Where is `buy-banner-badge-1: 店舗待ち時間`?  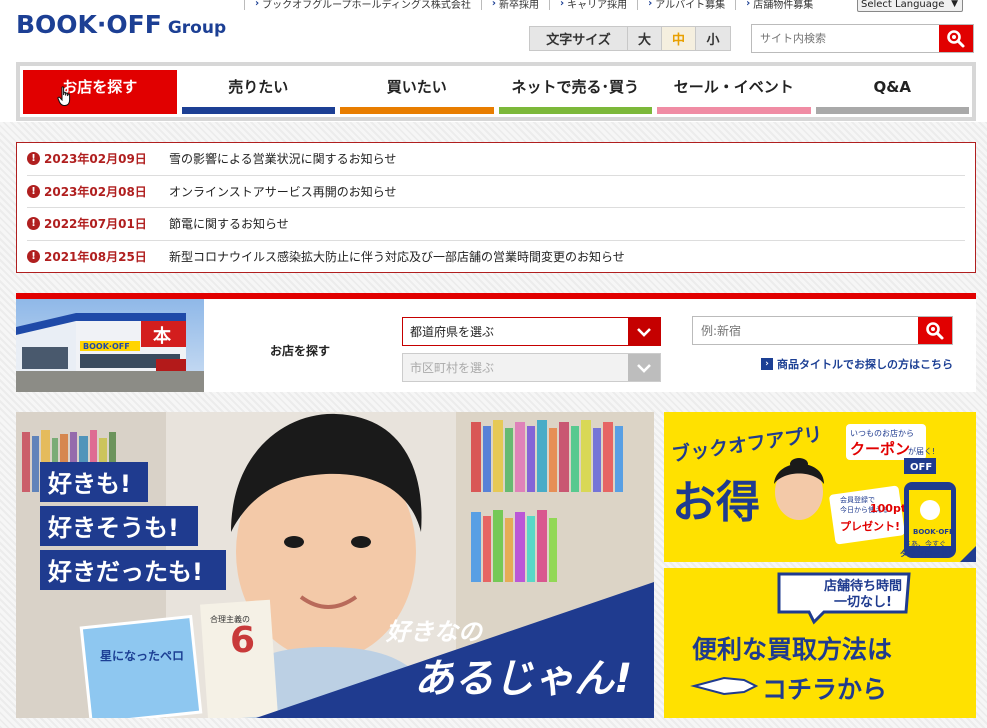
buy-banner-badge-1: 店舗待ち時間 is located at coordinates (863, 586).